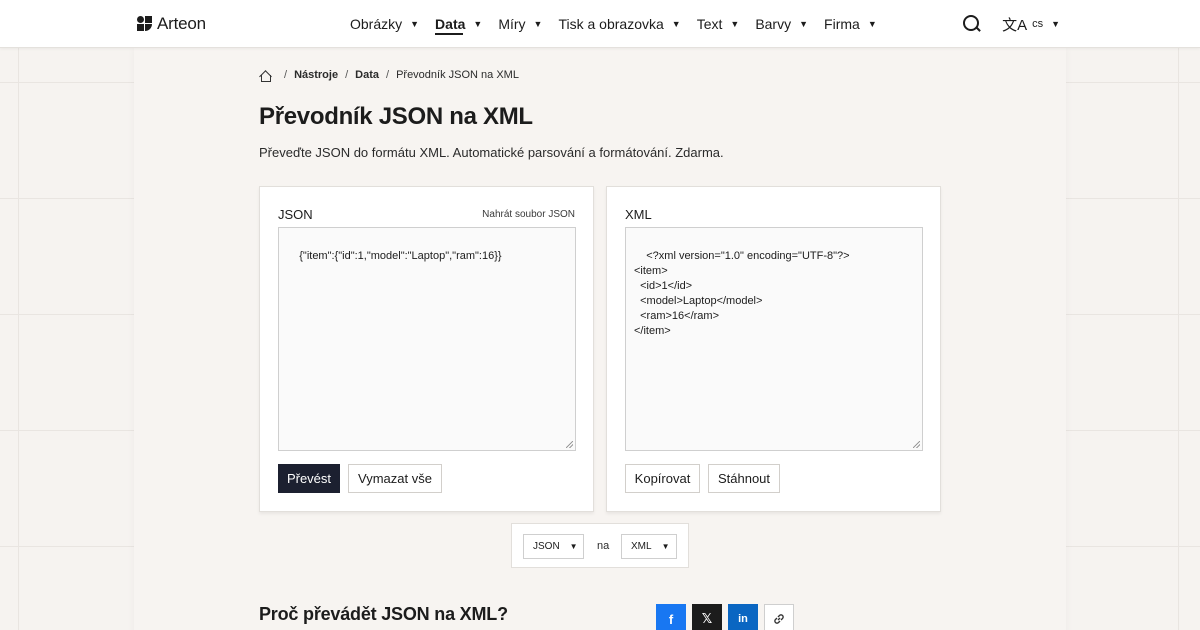 This screenshot has width=1200, height=630. I want to click on clear-all-button: Vymazat vše, so click(395, 478).